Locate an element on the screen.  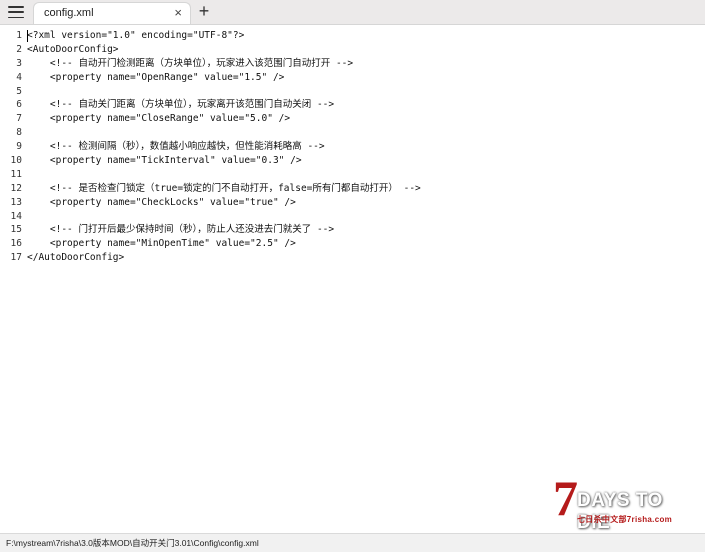
code-line: <!-- 检测间隔（秒），数值越小响应越快，但性能消耗略高 --> is located at coordinates (224, 147).